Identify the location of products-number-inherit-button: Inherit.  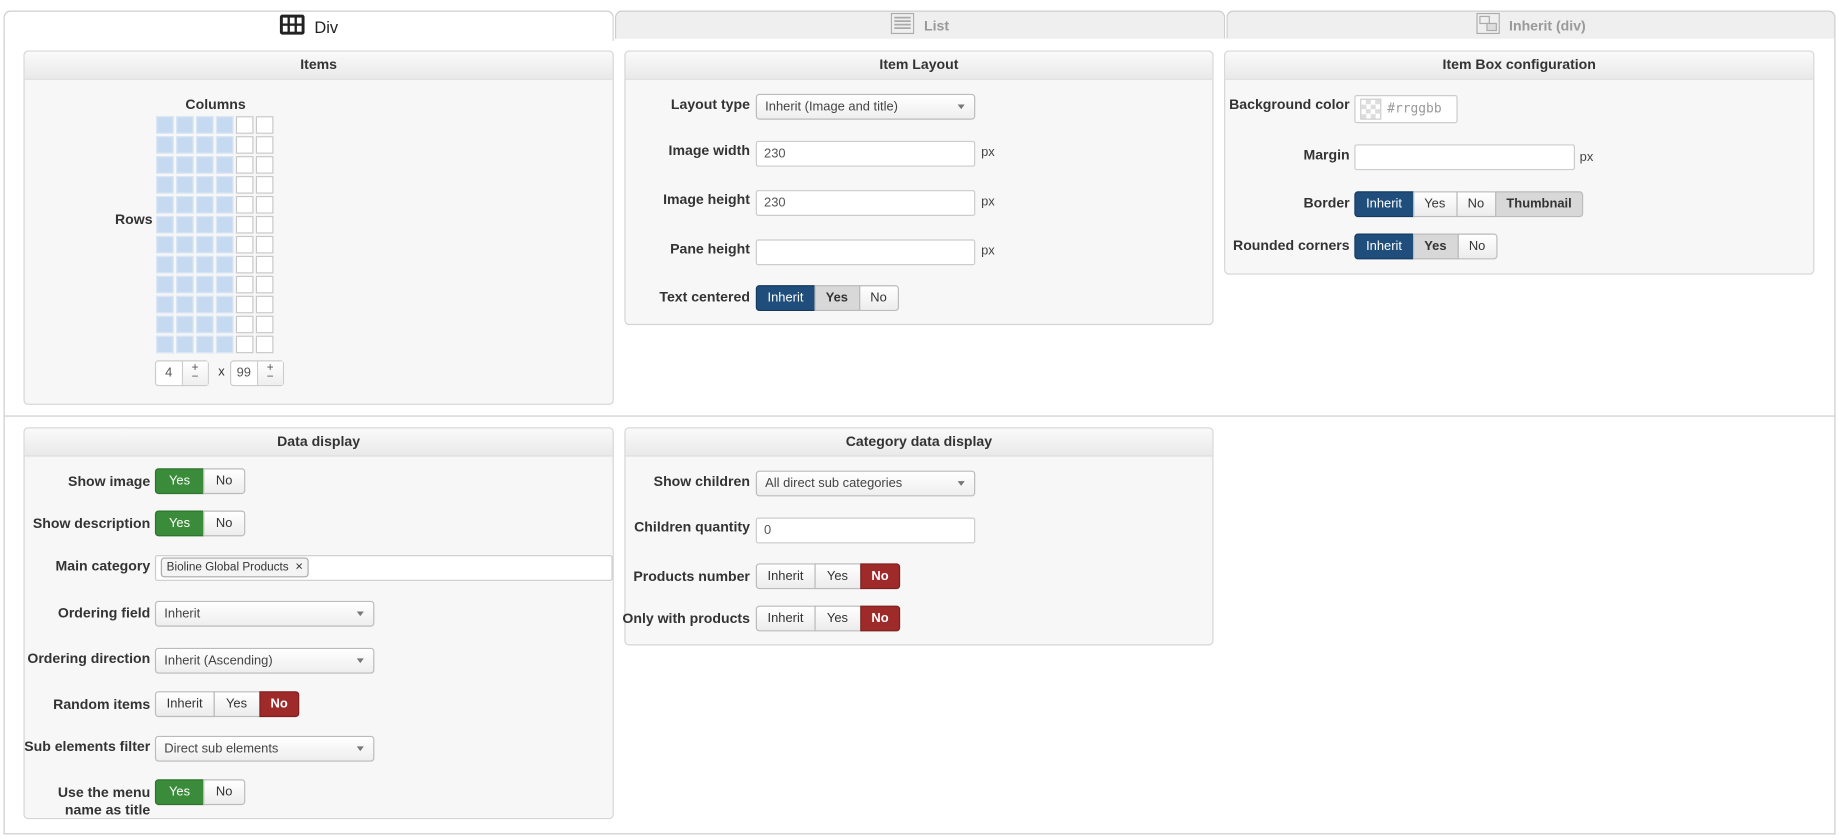
(785, 576).